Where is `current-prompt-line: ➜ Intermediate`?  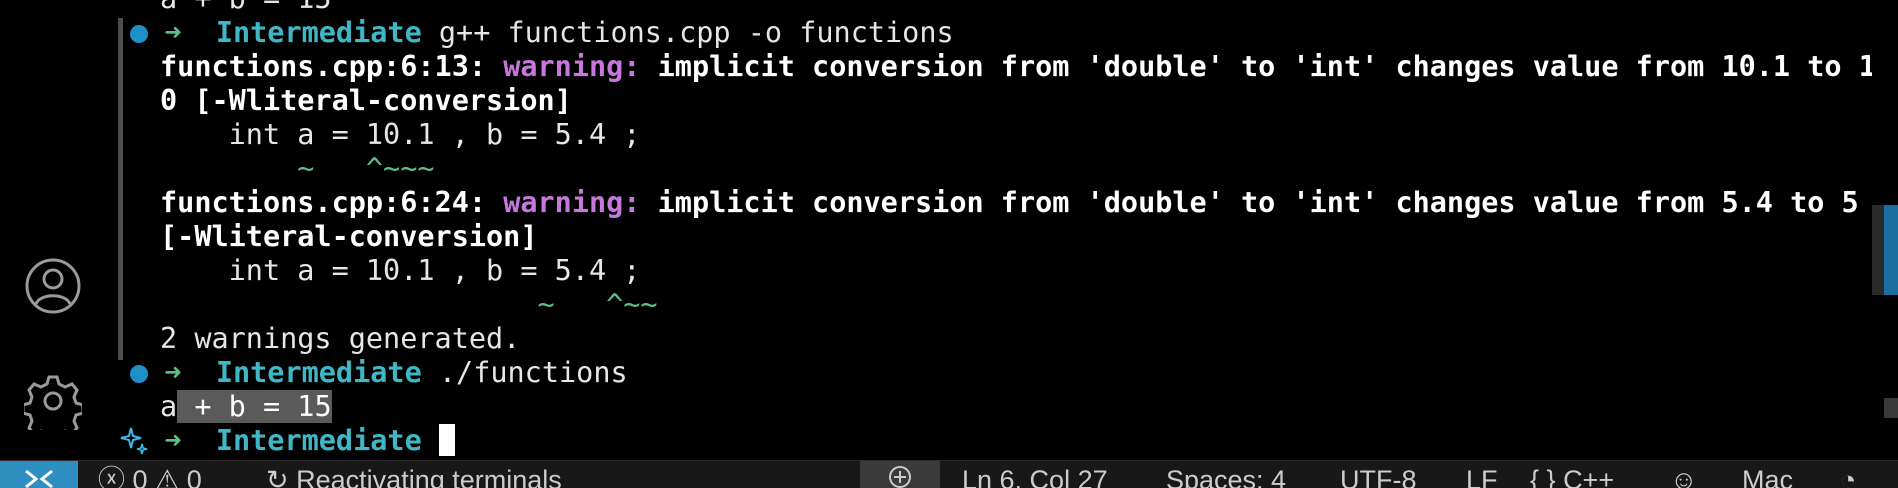
current-prompt-line: ➜ Intermediate is located at coordinates (292, 441).